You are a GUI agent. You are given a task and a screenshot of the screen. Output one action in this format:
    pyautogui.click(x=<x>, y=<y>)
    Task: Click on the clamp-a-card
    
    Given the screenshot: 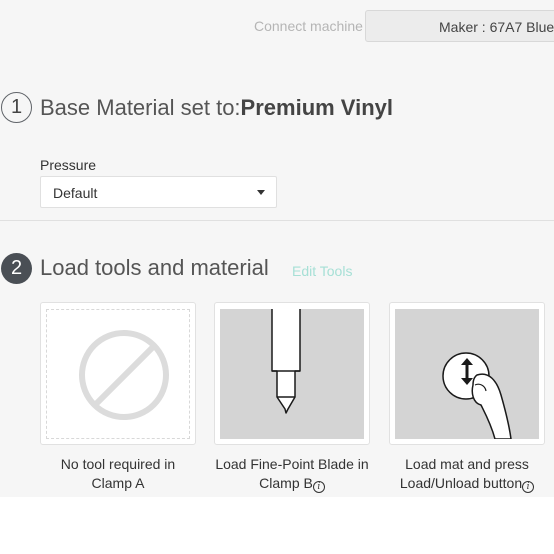 What is the action you would take?
    pyautogui.click(x=118, y=373)
    